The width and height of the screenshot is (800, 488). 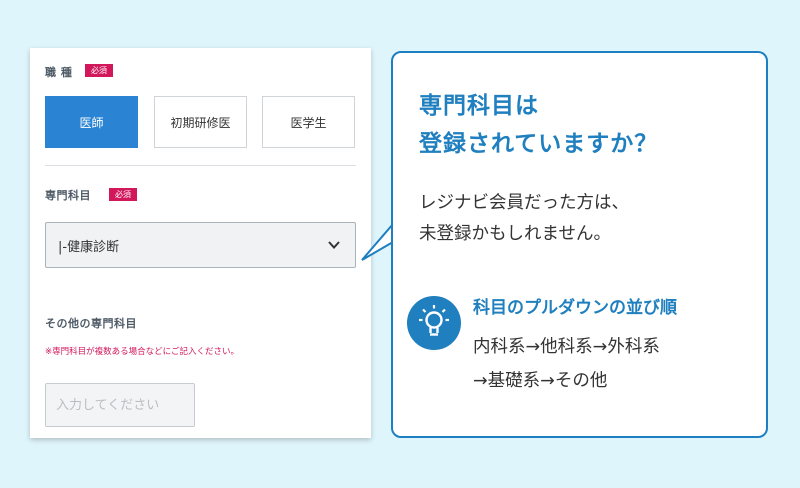 What do you see at coordinates (566, 347) in the screenshot?
I see `tip-line: 内科系→他科系→外科系` at bounding box center [566, 347].